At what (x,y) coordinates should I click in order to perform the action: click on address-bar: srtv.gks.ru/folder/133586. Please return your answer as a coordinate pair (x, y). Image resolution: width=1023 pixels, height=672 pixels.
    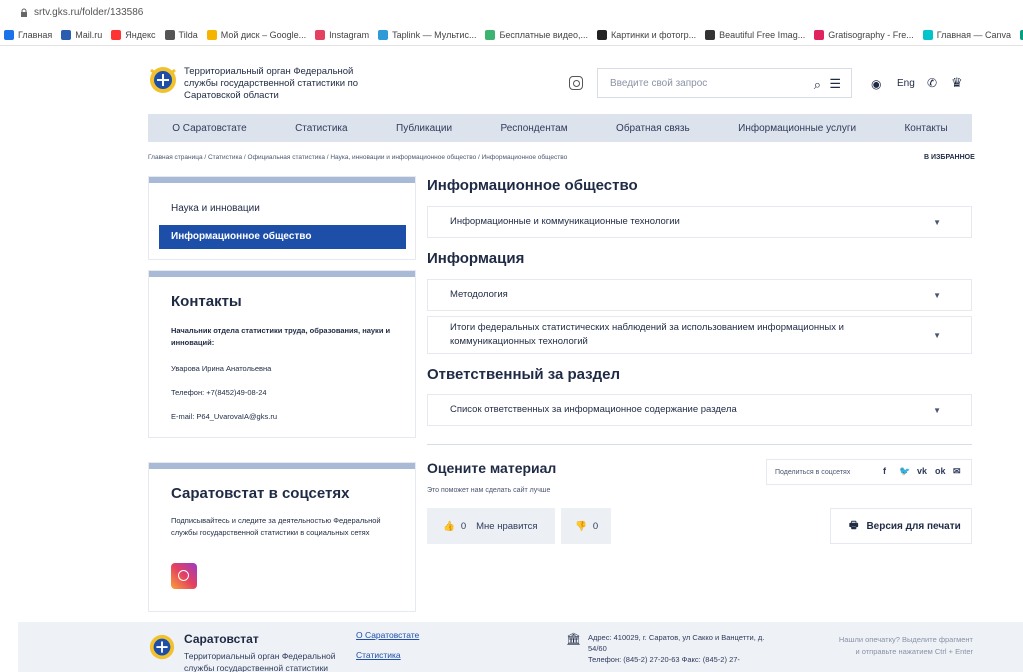
    Looking at the image, I should click on (511, 12).